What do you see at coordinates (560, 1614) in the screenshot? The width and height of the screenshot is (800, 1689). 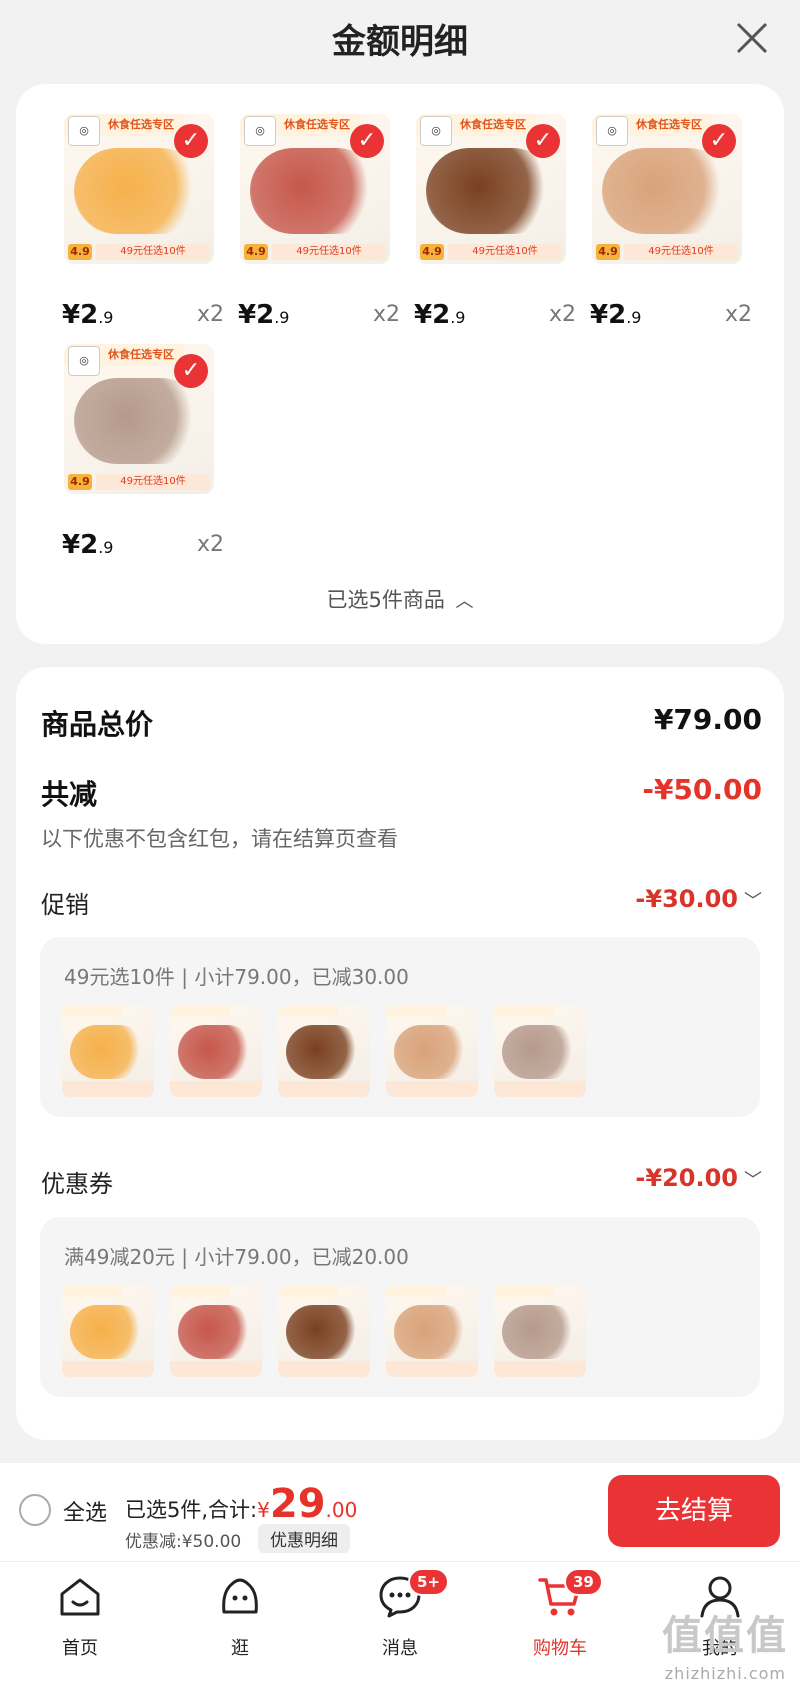 I see `tab-cart: 39 购物车` at bounding box center [560, 1614].